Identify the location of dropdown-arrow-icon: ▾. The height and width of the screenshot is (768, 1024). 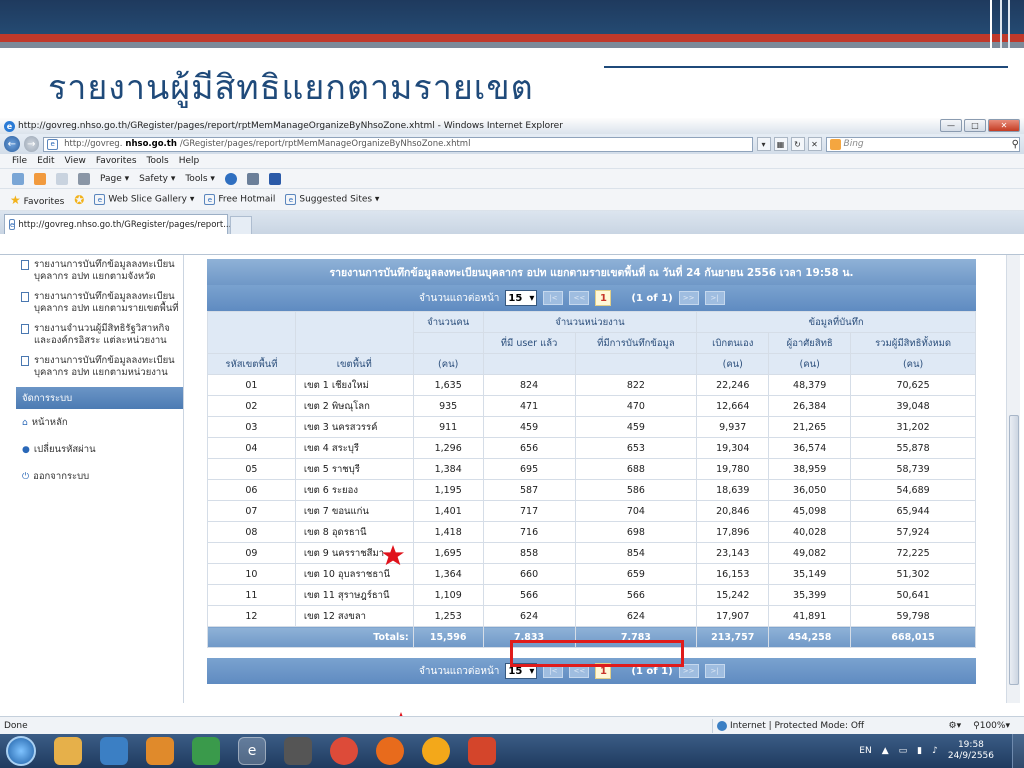
(763, 144).